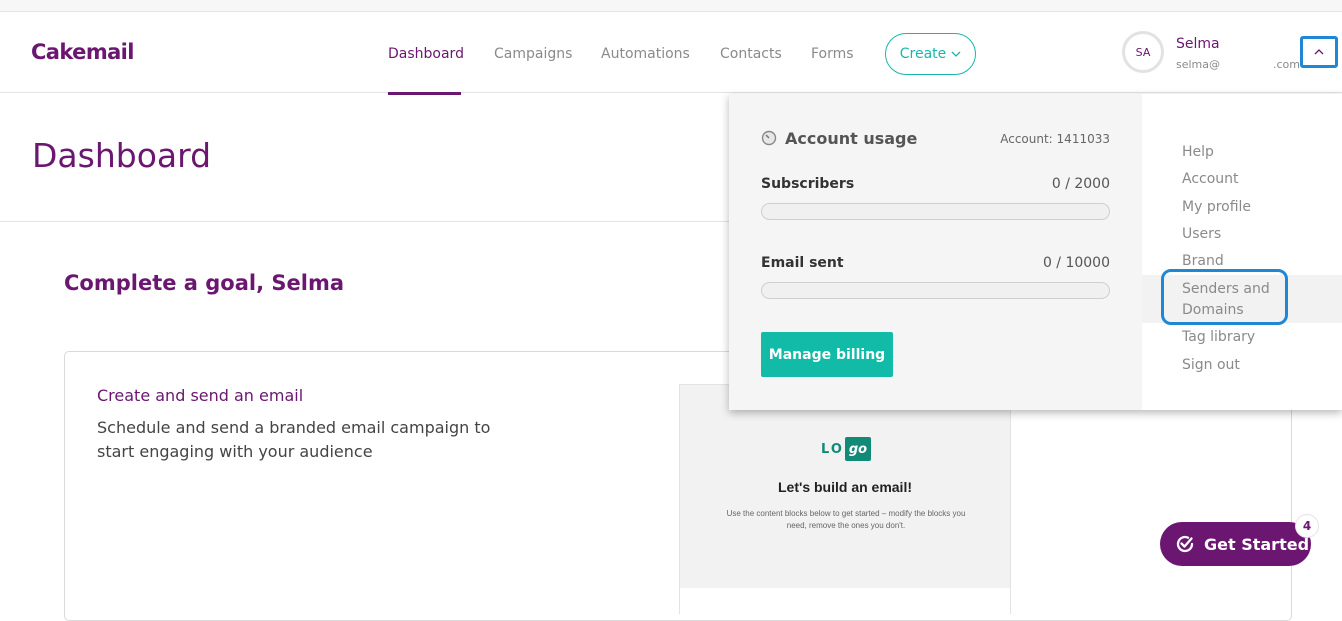  I want to click on manage-billing-button: Manage billing, so click(827, 354).